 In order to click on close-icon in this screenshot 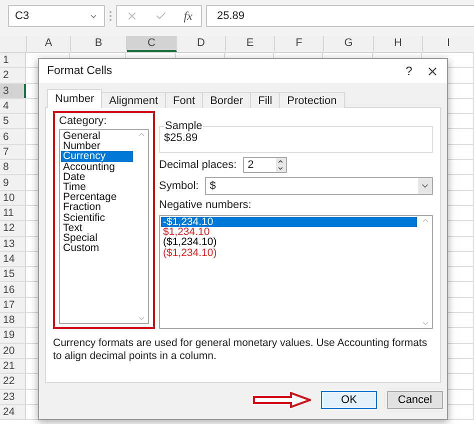, I will do `click(432, 71)`.